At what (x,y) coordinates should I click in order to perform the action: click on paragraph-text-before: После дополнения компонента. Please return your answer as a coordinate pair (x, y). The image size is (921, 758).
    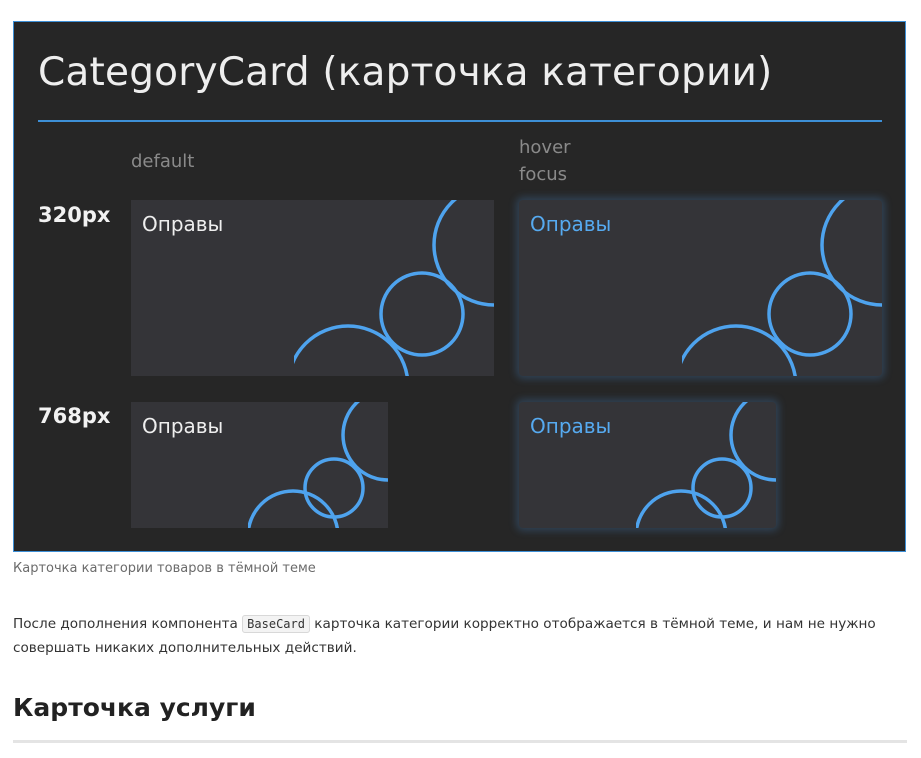
    Looking at the image, I should click on (125, 624).